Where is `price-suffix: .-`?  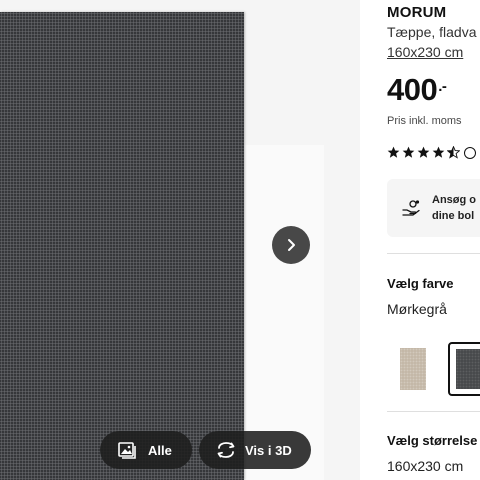 price-suffix: .- is located at coordinates (442, 86).